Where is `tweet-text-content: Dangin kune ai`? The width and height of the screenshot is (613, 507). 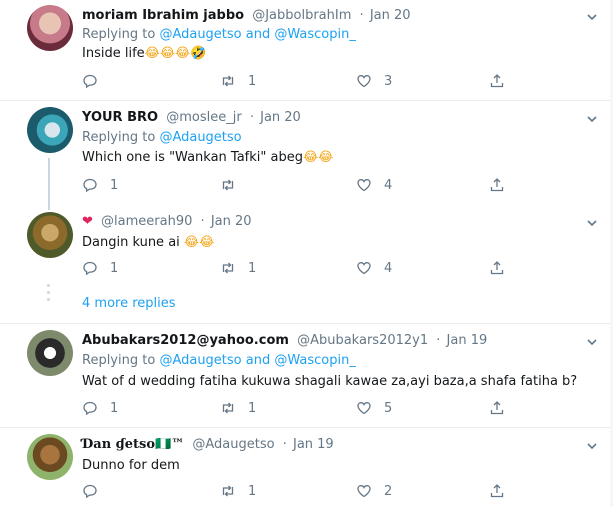
tweet-text-content: Dangin kune ai is located at coordinates (133, 242).